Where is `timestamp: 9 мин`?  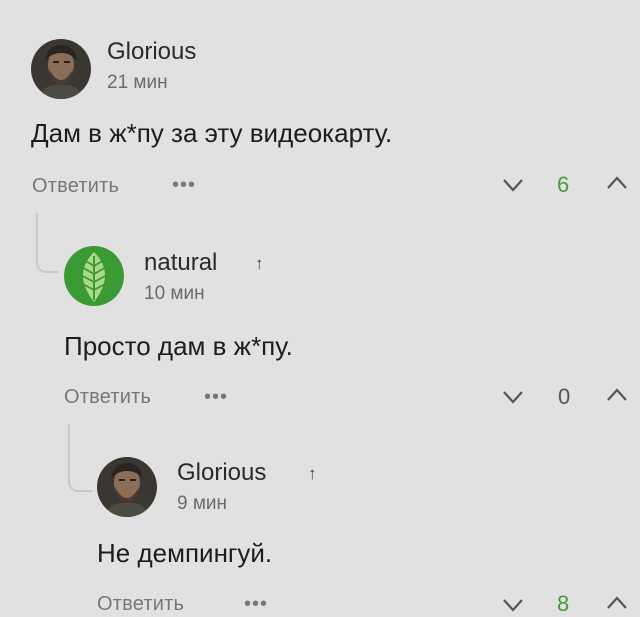
timestamp: 9 мин is located at coordinates (202, 503).